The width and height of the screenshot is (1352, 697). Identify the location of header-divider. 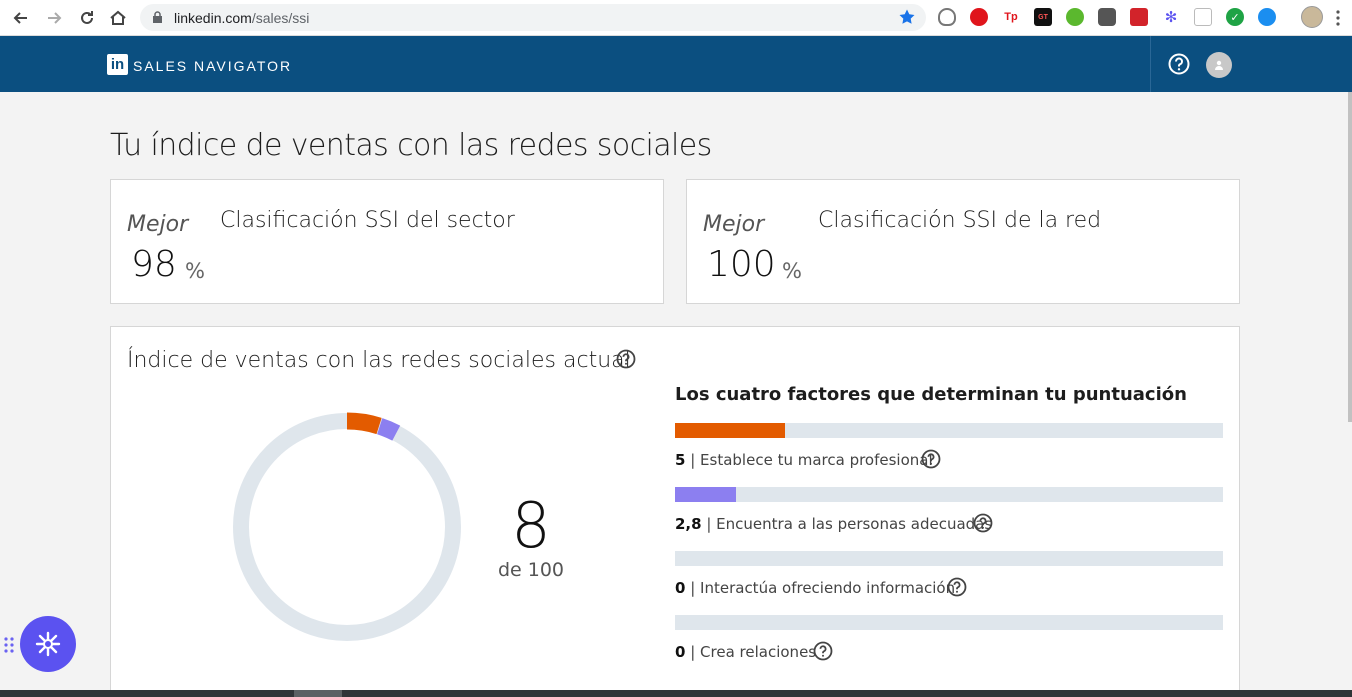
(1150, 64).